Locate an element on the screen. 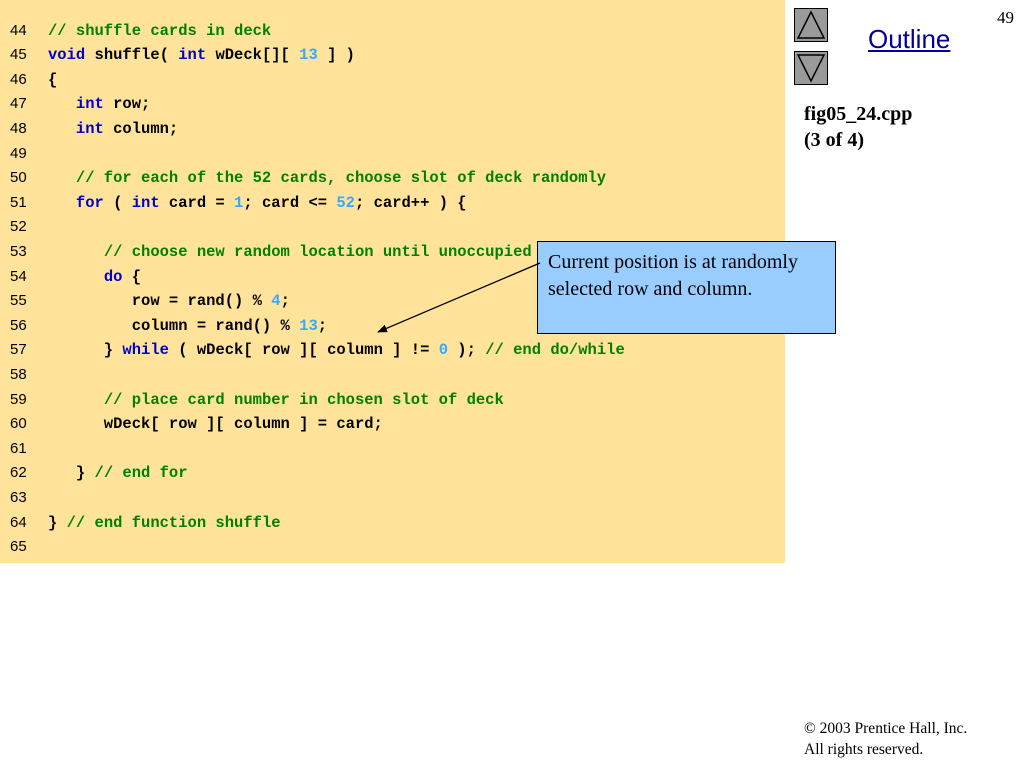 This screenshot has width=1024, height=768. code-text: } // end for is located at coordinates (118, 473).